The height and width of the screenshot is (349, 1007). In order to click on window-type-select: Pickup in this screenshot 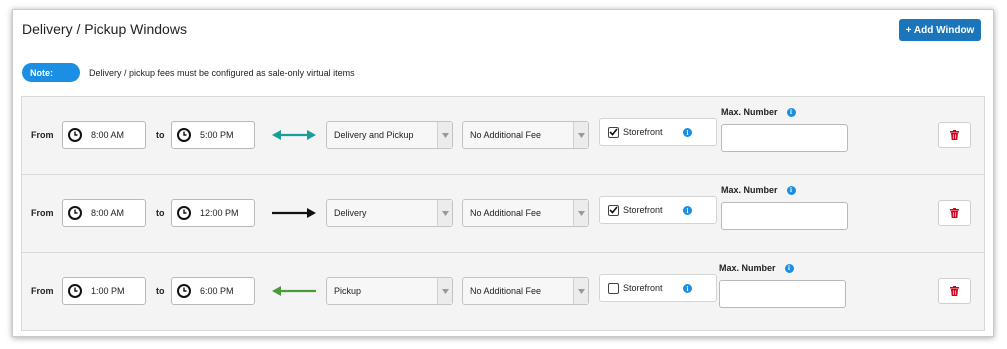, I will do `click(389, 291)`.